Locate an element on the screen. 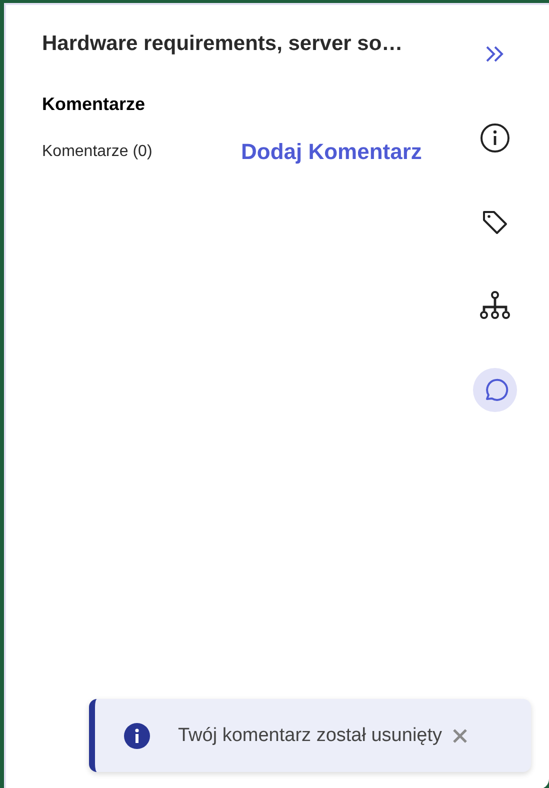 Image resolution: width=549 pixels, height=788 pixels. info-icon is located at coordinates (137, 735).